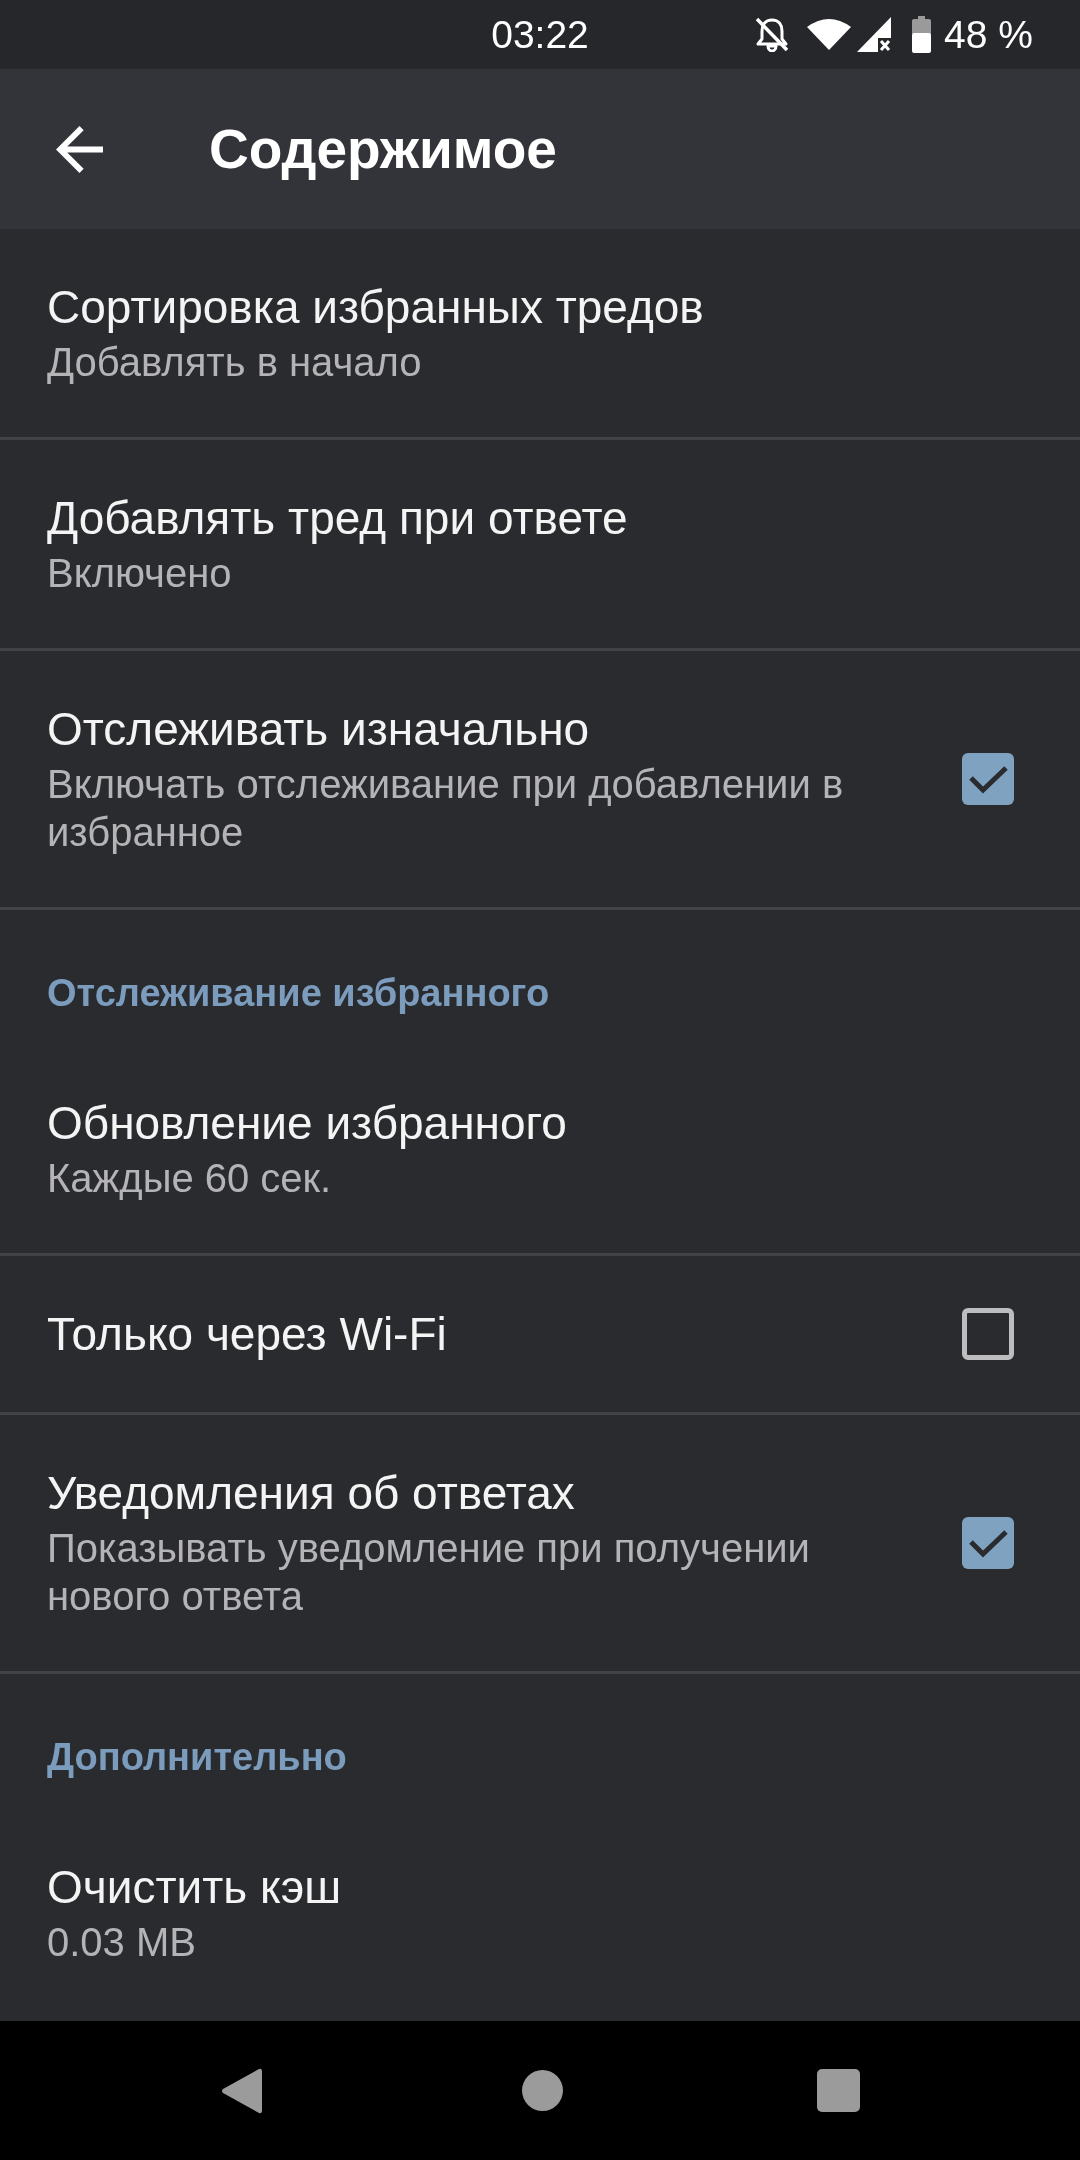  I want to click on back-nav-icon, so click(241, 2090).